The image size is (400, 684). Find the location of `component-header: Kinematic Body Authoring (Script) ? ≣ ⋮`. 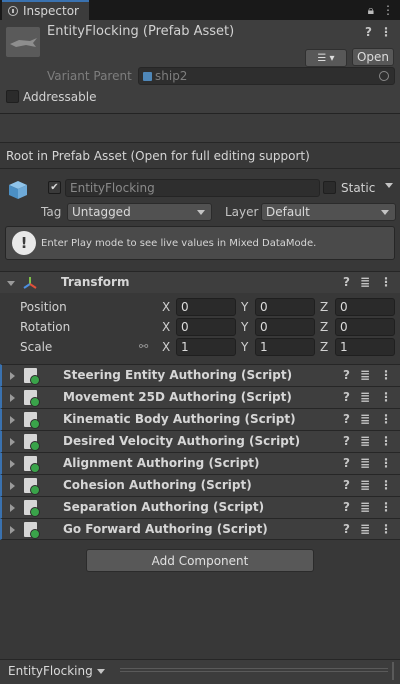

component-header: Kinematic Body Authoring (Script) ? ≣ ⋮ is located at coordinates (200, 419).